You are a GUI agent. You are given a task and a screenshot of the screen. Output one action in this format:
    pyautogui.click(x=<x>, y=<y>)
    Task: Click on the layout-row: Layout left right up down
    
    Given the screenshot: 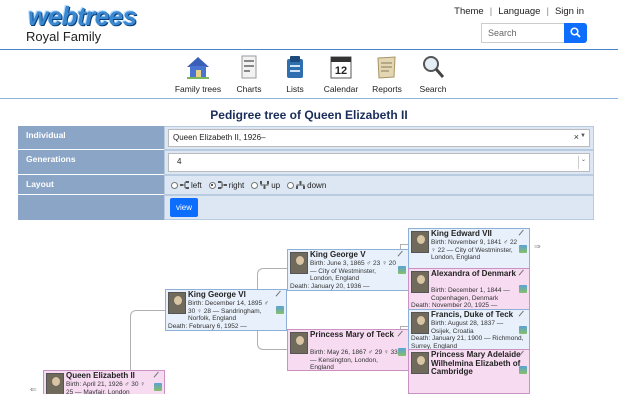 What is the action you would take?
    pyautogui.click(x=306, y=185)
    